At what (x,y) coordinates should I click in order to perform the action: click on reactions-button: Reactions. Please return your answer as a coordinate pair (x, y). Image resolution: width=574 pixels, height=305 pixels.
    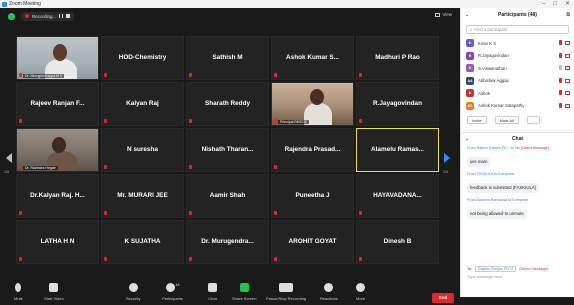
    Looking at the image, I should click on (329, 292).